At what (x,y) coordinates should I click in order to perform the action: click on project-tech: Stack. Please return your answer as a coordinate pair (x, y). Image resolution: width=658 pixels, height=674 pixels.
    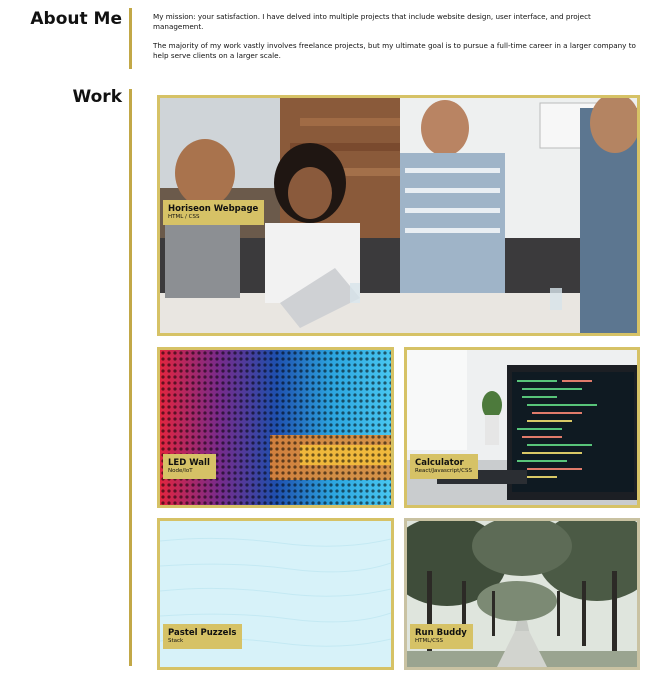
    Looking at the image, I should click on (176, 641).